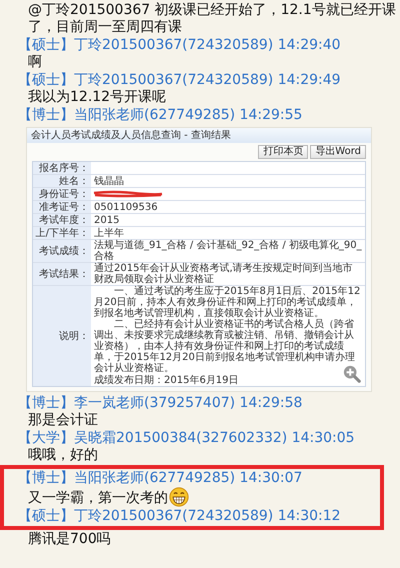 The height and width of the screenshot is (568, 400). What do you see at coordinates (228, 302) in the screenshot?
I see `note-paragraph: 一、通过考试的考生应于2015年8月1日后、2015年12月20日前，持本人有效身份证件和网上打印的考试成绩单，到报名地考试管理机构，直接领取会计从业资格证。` at bounding box center [228, 302].